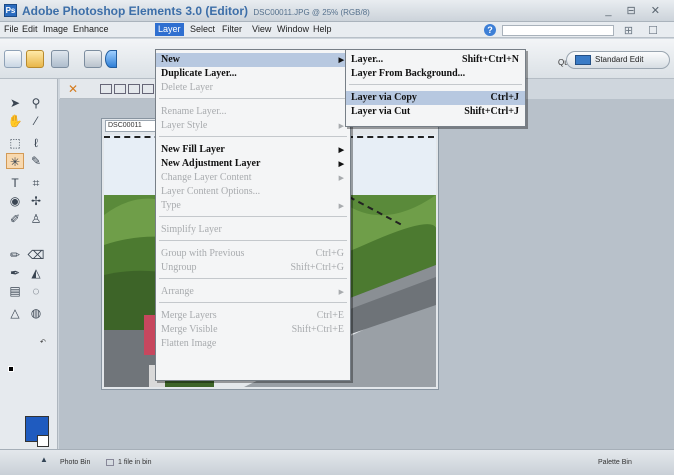  Describe the element at coordinates (15, 313) in the screenshot. I see `blur-tool-icon: △` at that location.